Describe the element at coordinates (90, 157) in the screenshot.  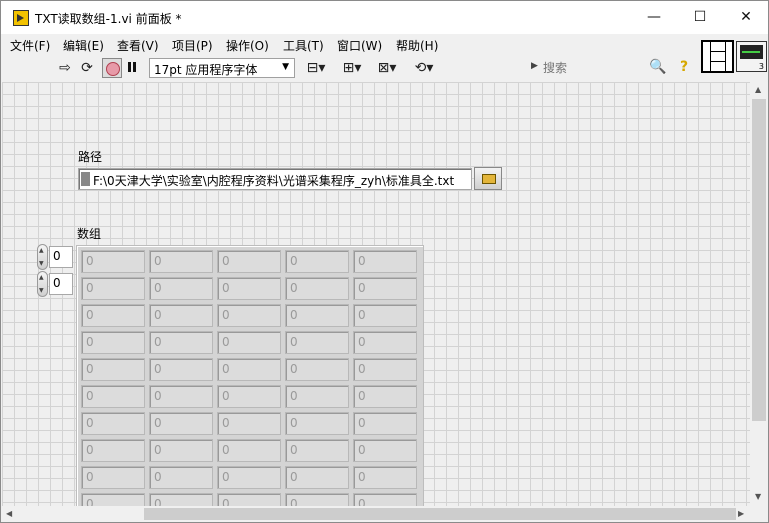
I see `path-label: 路径` at that location.